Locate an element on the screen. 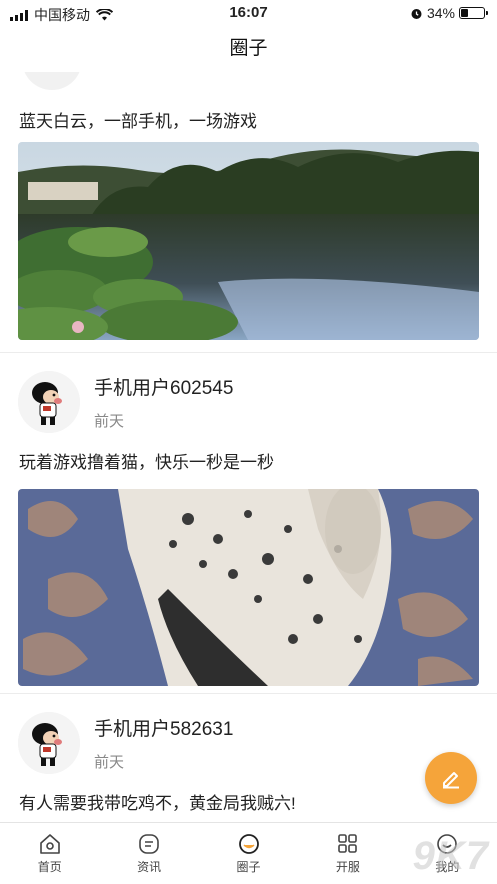 The width and height of the screenshot is (497, 884). tab-circle: 圈子 is located at coordinates (248, 853).